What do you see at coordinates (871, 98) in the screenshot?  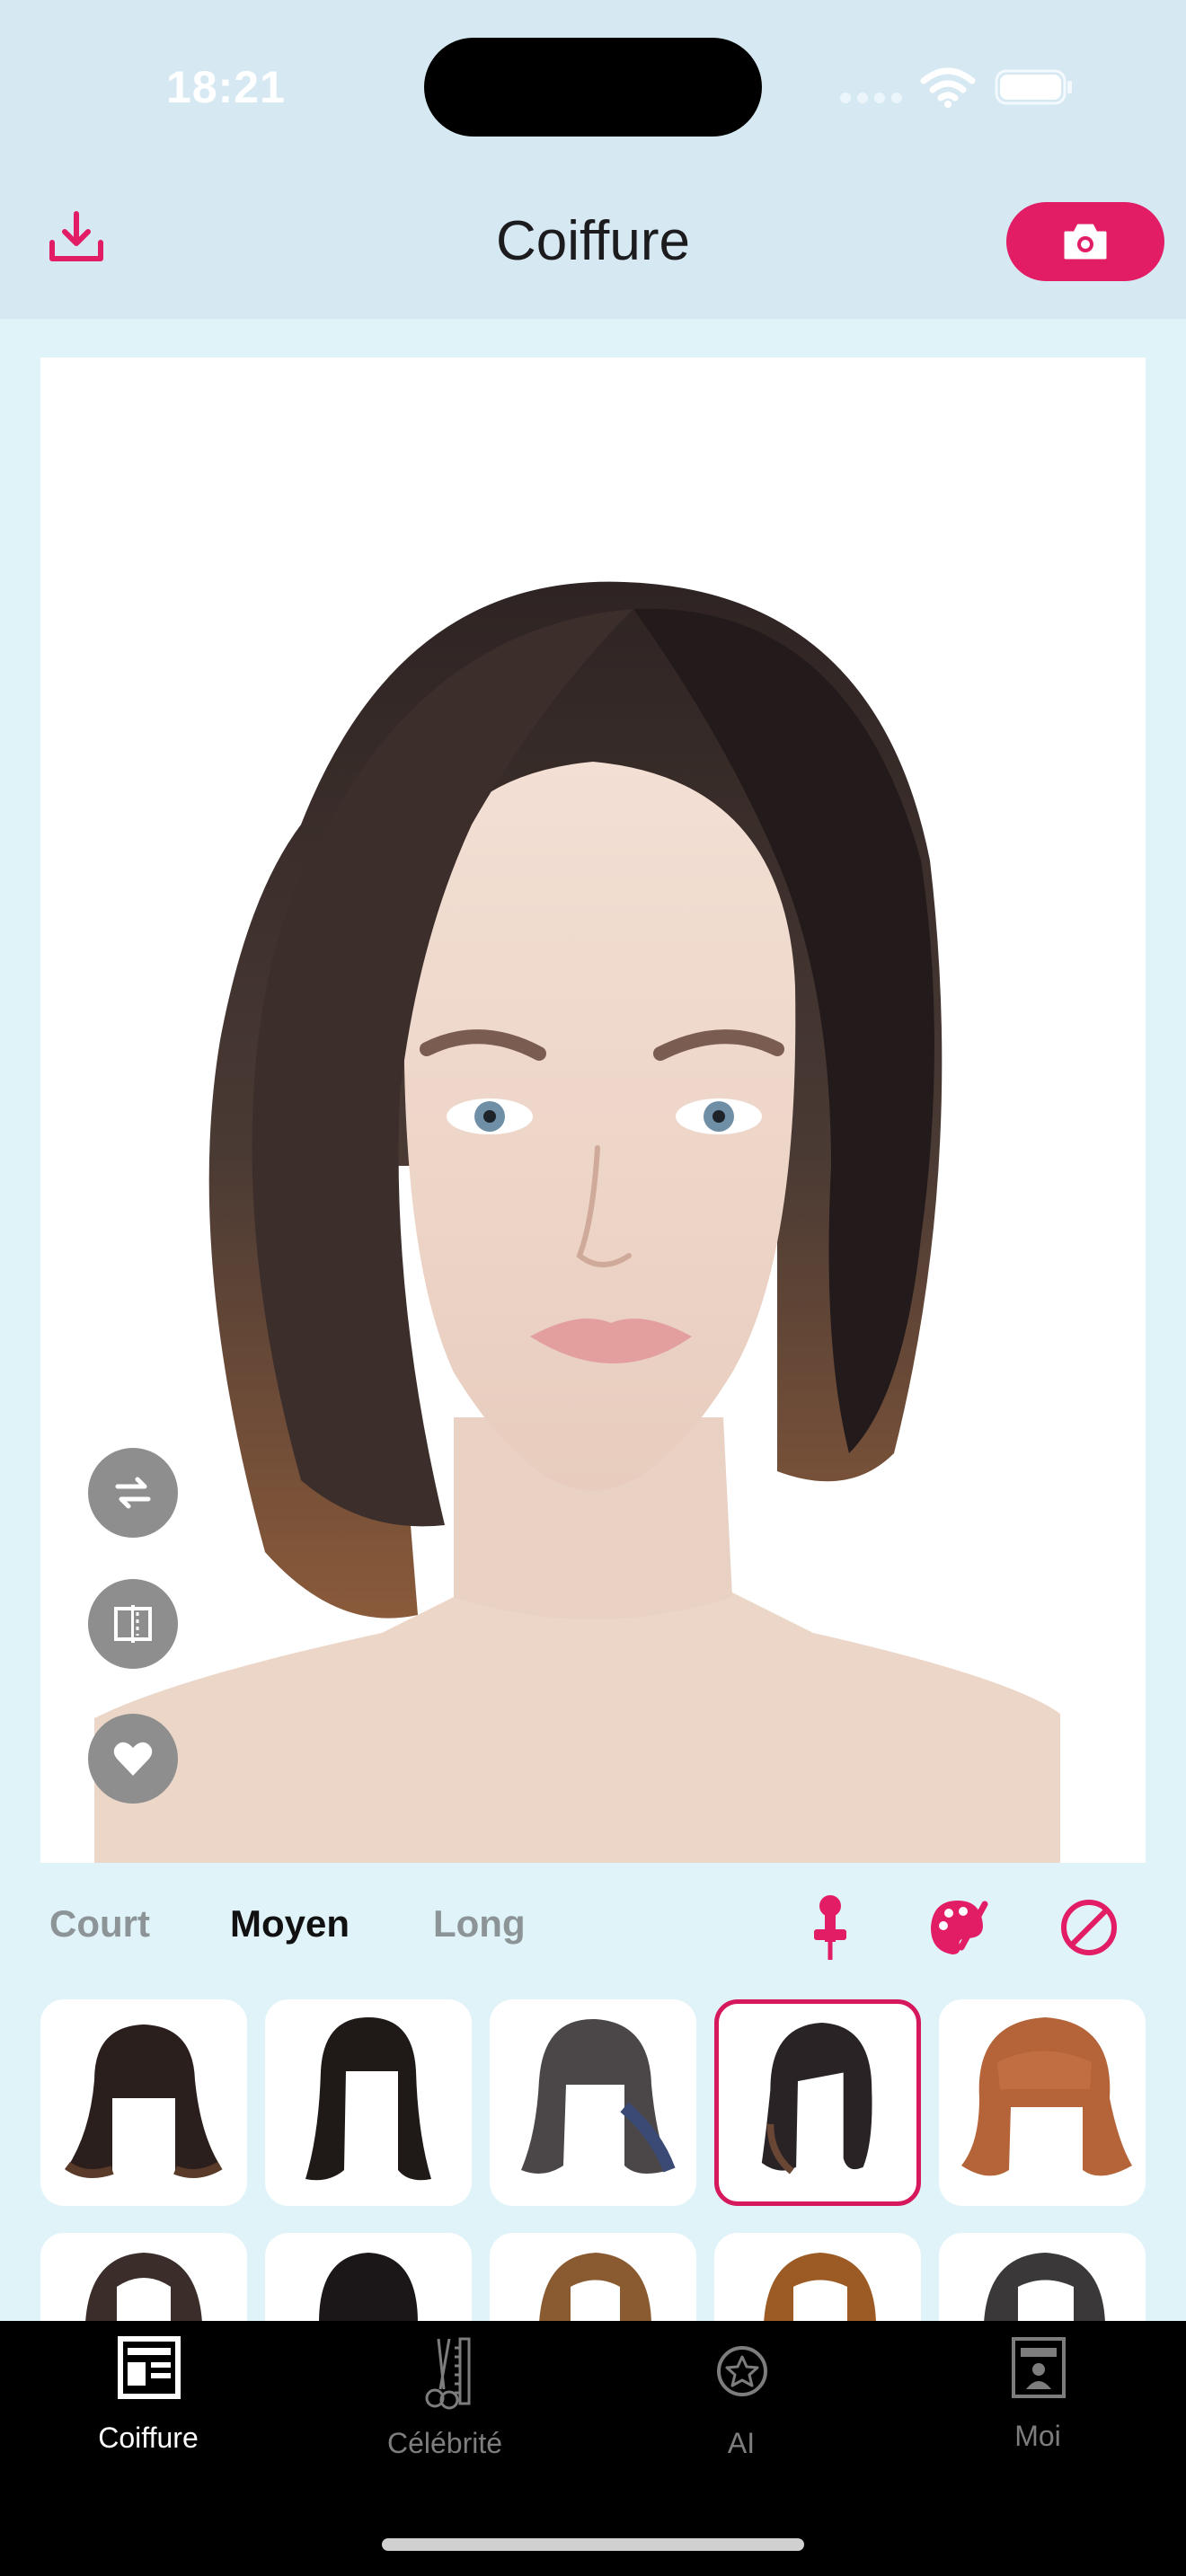 I see `cellular-signal-icon` at bounding box center [871, 98].